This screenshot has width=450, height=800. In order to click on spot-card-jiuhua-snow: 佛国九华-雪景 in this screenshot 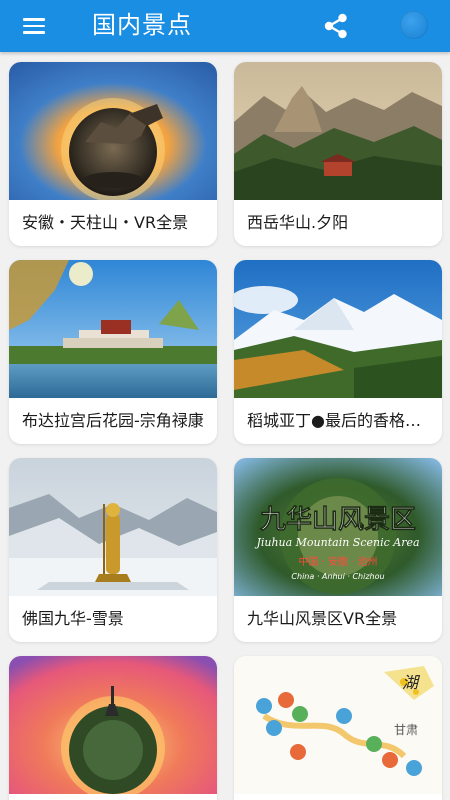, I will do `click(113, 550)`.